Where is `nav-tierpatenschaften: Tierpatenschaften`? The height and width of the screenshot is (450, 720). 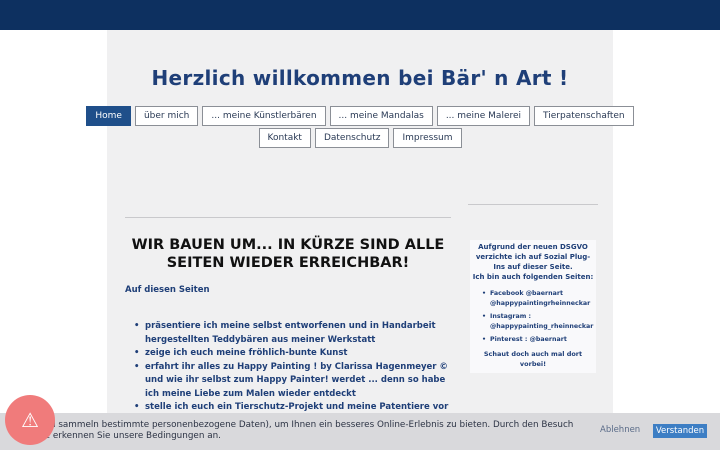
nav-tierpatenschaften: Tierpatenschaften is located at coordinates (584, 116).